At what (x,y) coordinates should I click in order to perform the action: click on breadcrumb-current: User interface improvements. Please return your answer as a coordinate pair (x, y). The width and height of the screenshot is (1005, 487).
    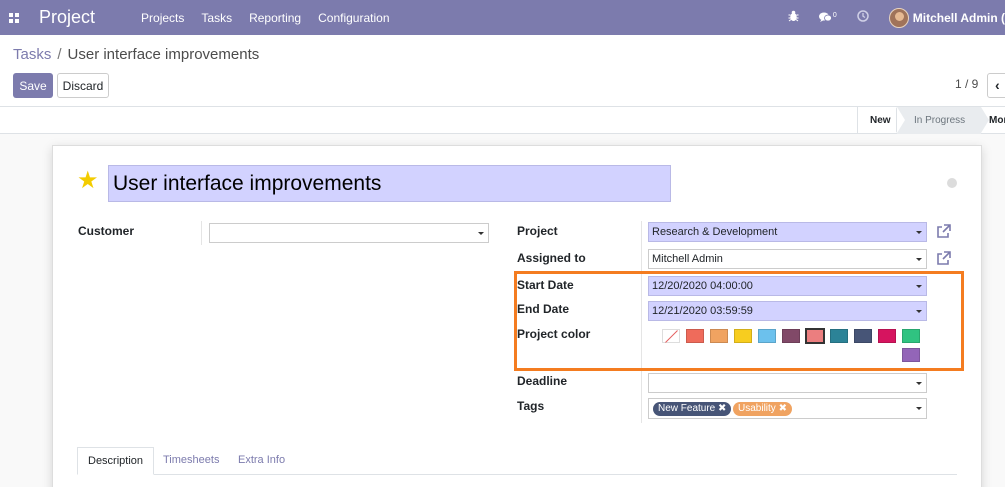
    Looking at the image, I should click on (163, 54).